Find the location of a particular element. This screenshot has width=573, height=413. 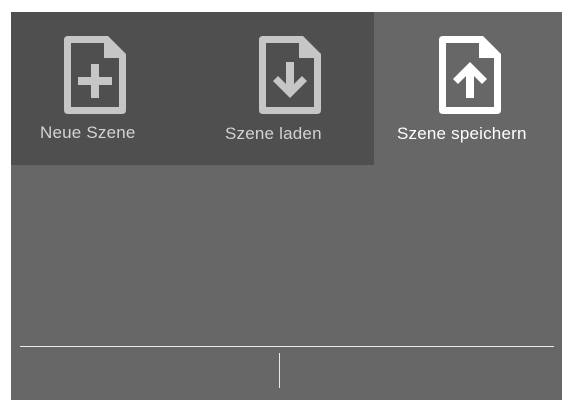

footer-right-button is located at coordinates (421, 374).